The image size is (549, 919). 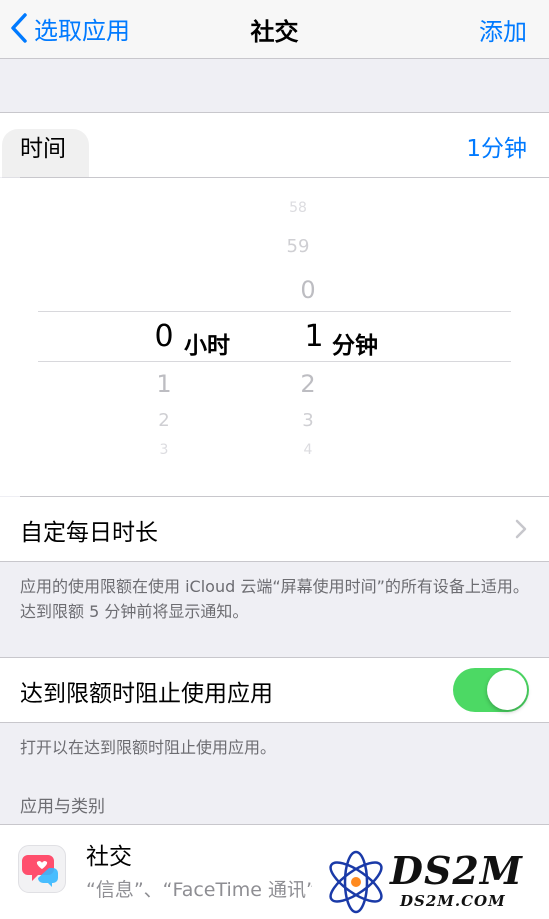 I want to click on chevron-left-icon, so click(x=19, y=28).